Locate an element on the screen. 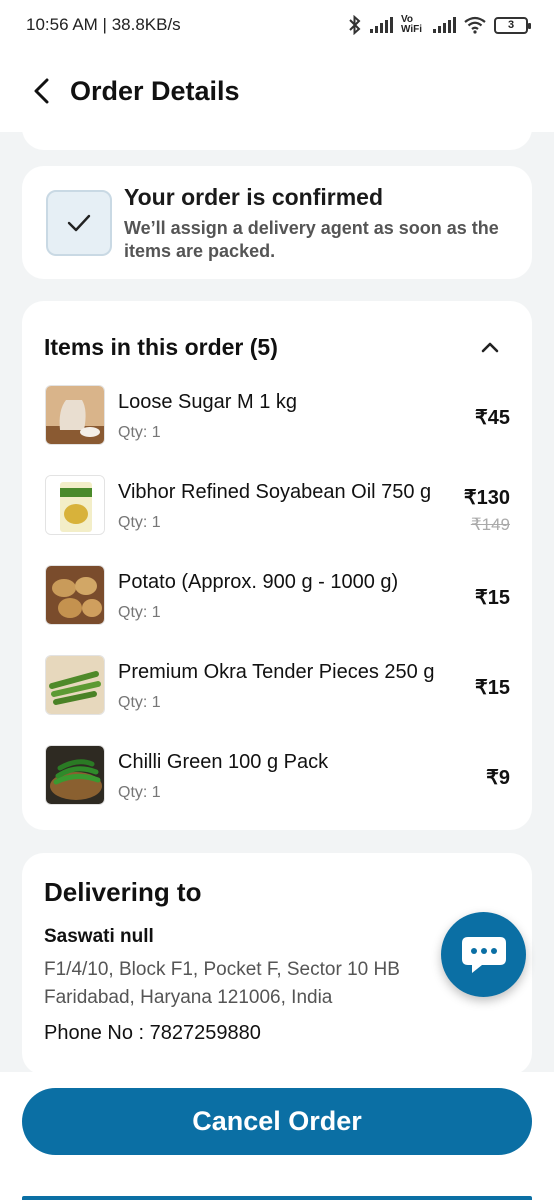  previous-card-edge is located at coordinates (277, 133).